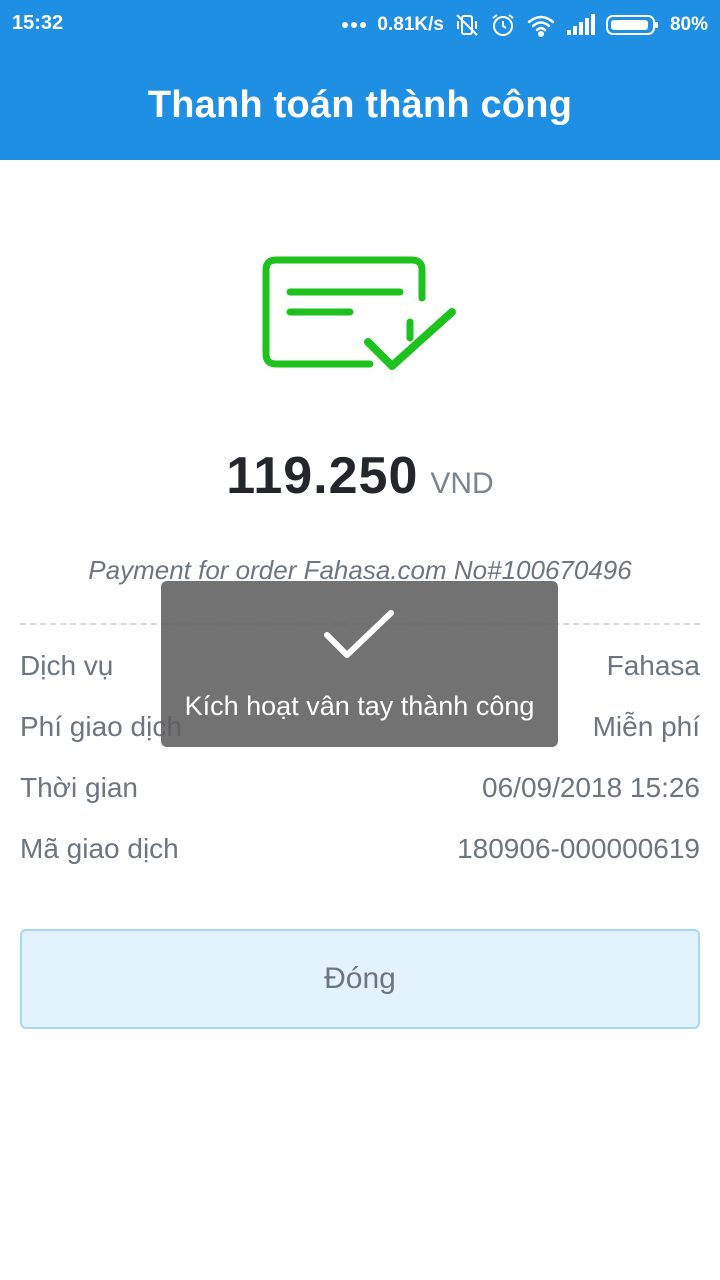 The image size is (720, 1280). Describe the element at coordinates (503, 25) in the screenshot. I see `alarm-icon` at that location.